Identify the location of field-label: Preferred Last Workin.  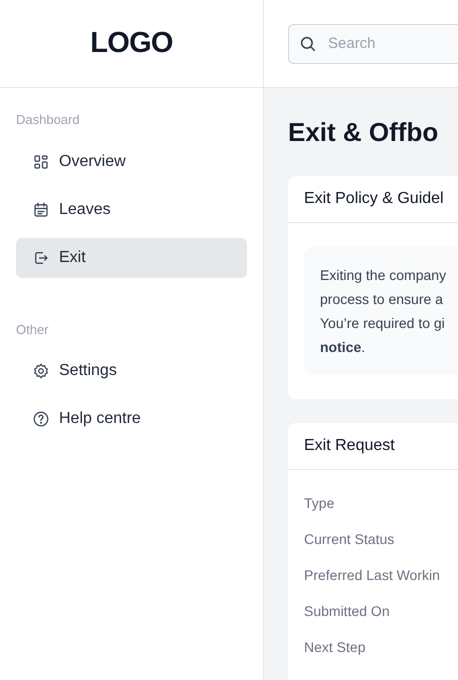
(372, 575).